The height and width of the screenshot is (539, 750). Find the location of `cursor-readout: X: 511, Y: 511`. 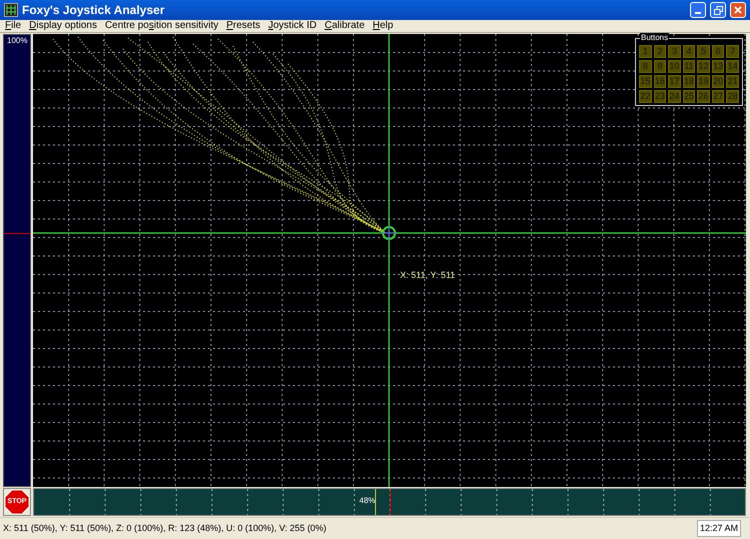

cursor-readout: X: 511, Y: 511 is located at coordinates (428, 275).